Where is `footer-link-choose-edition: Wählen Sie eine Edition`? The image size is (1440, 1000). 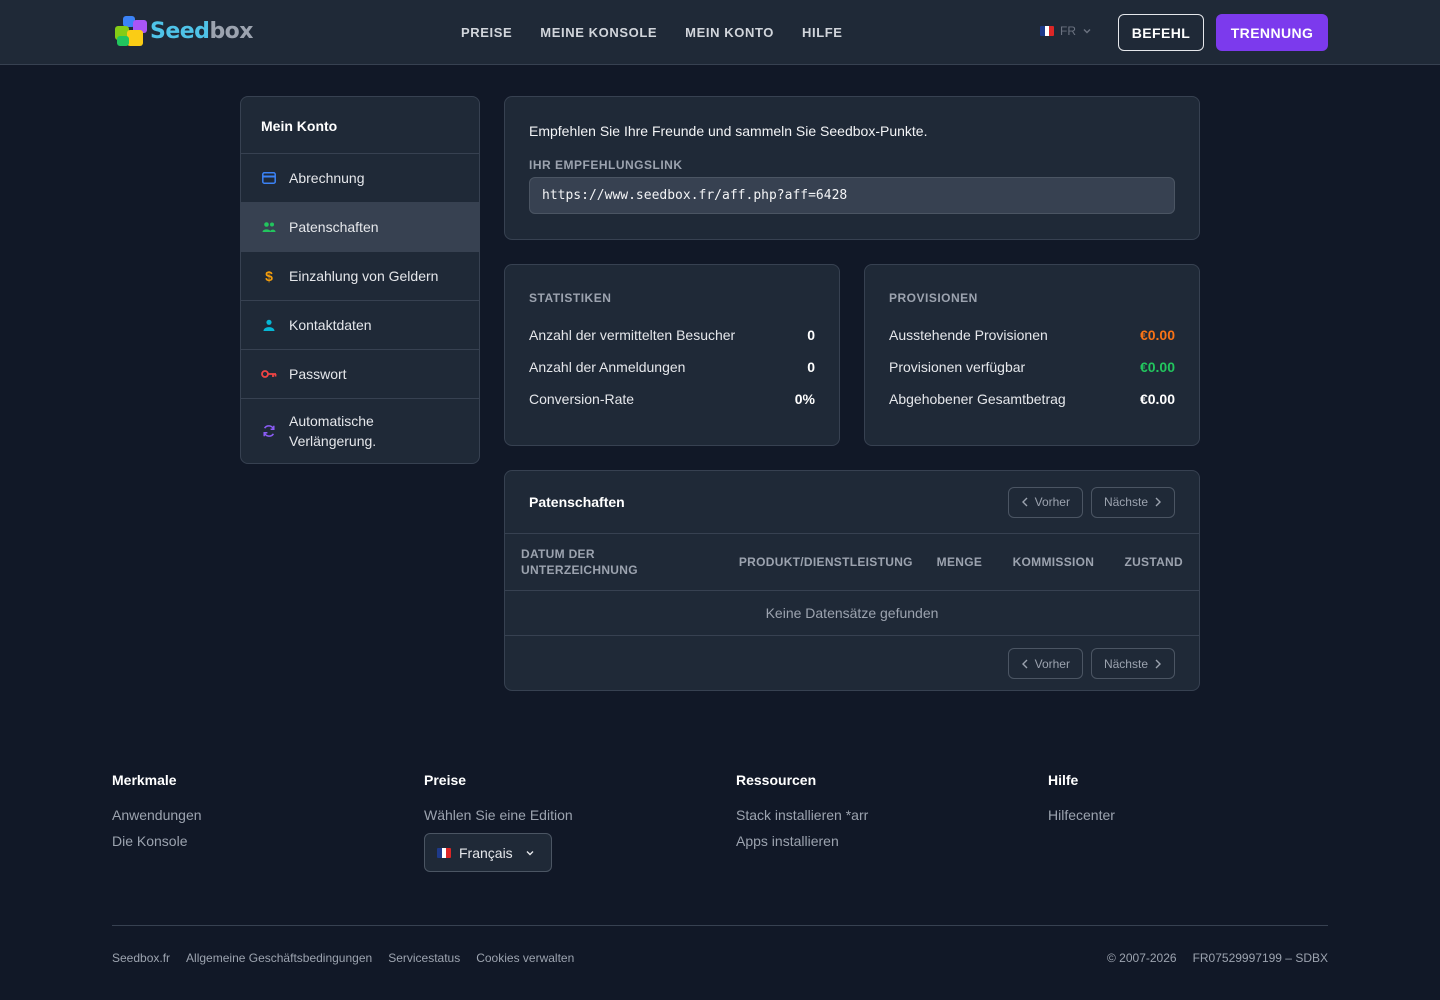 footer-link-choose-edition: Wählen Sie eine Edition is located at coordinates (580, 815).